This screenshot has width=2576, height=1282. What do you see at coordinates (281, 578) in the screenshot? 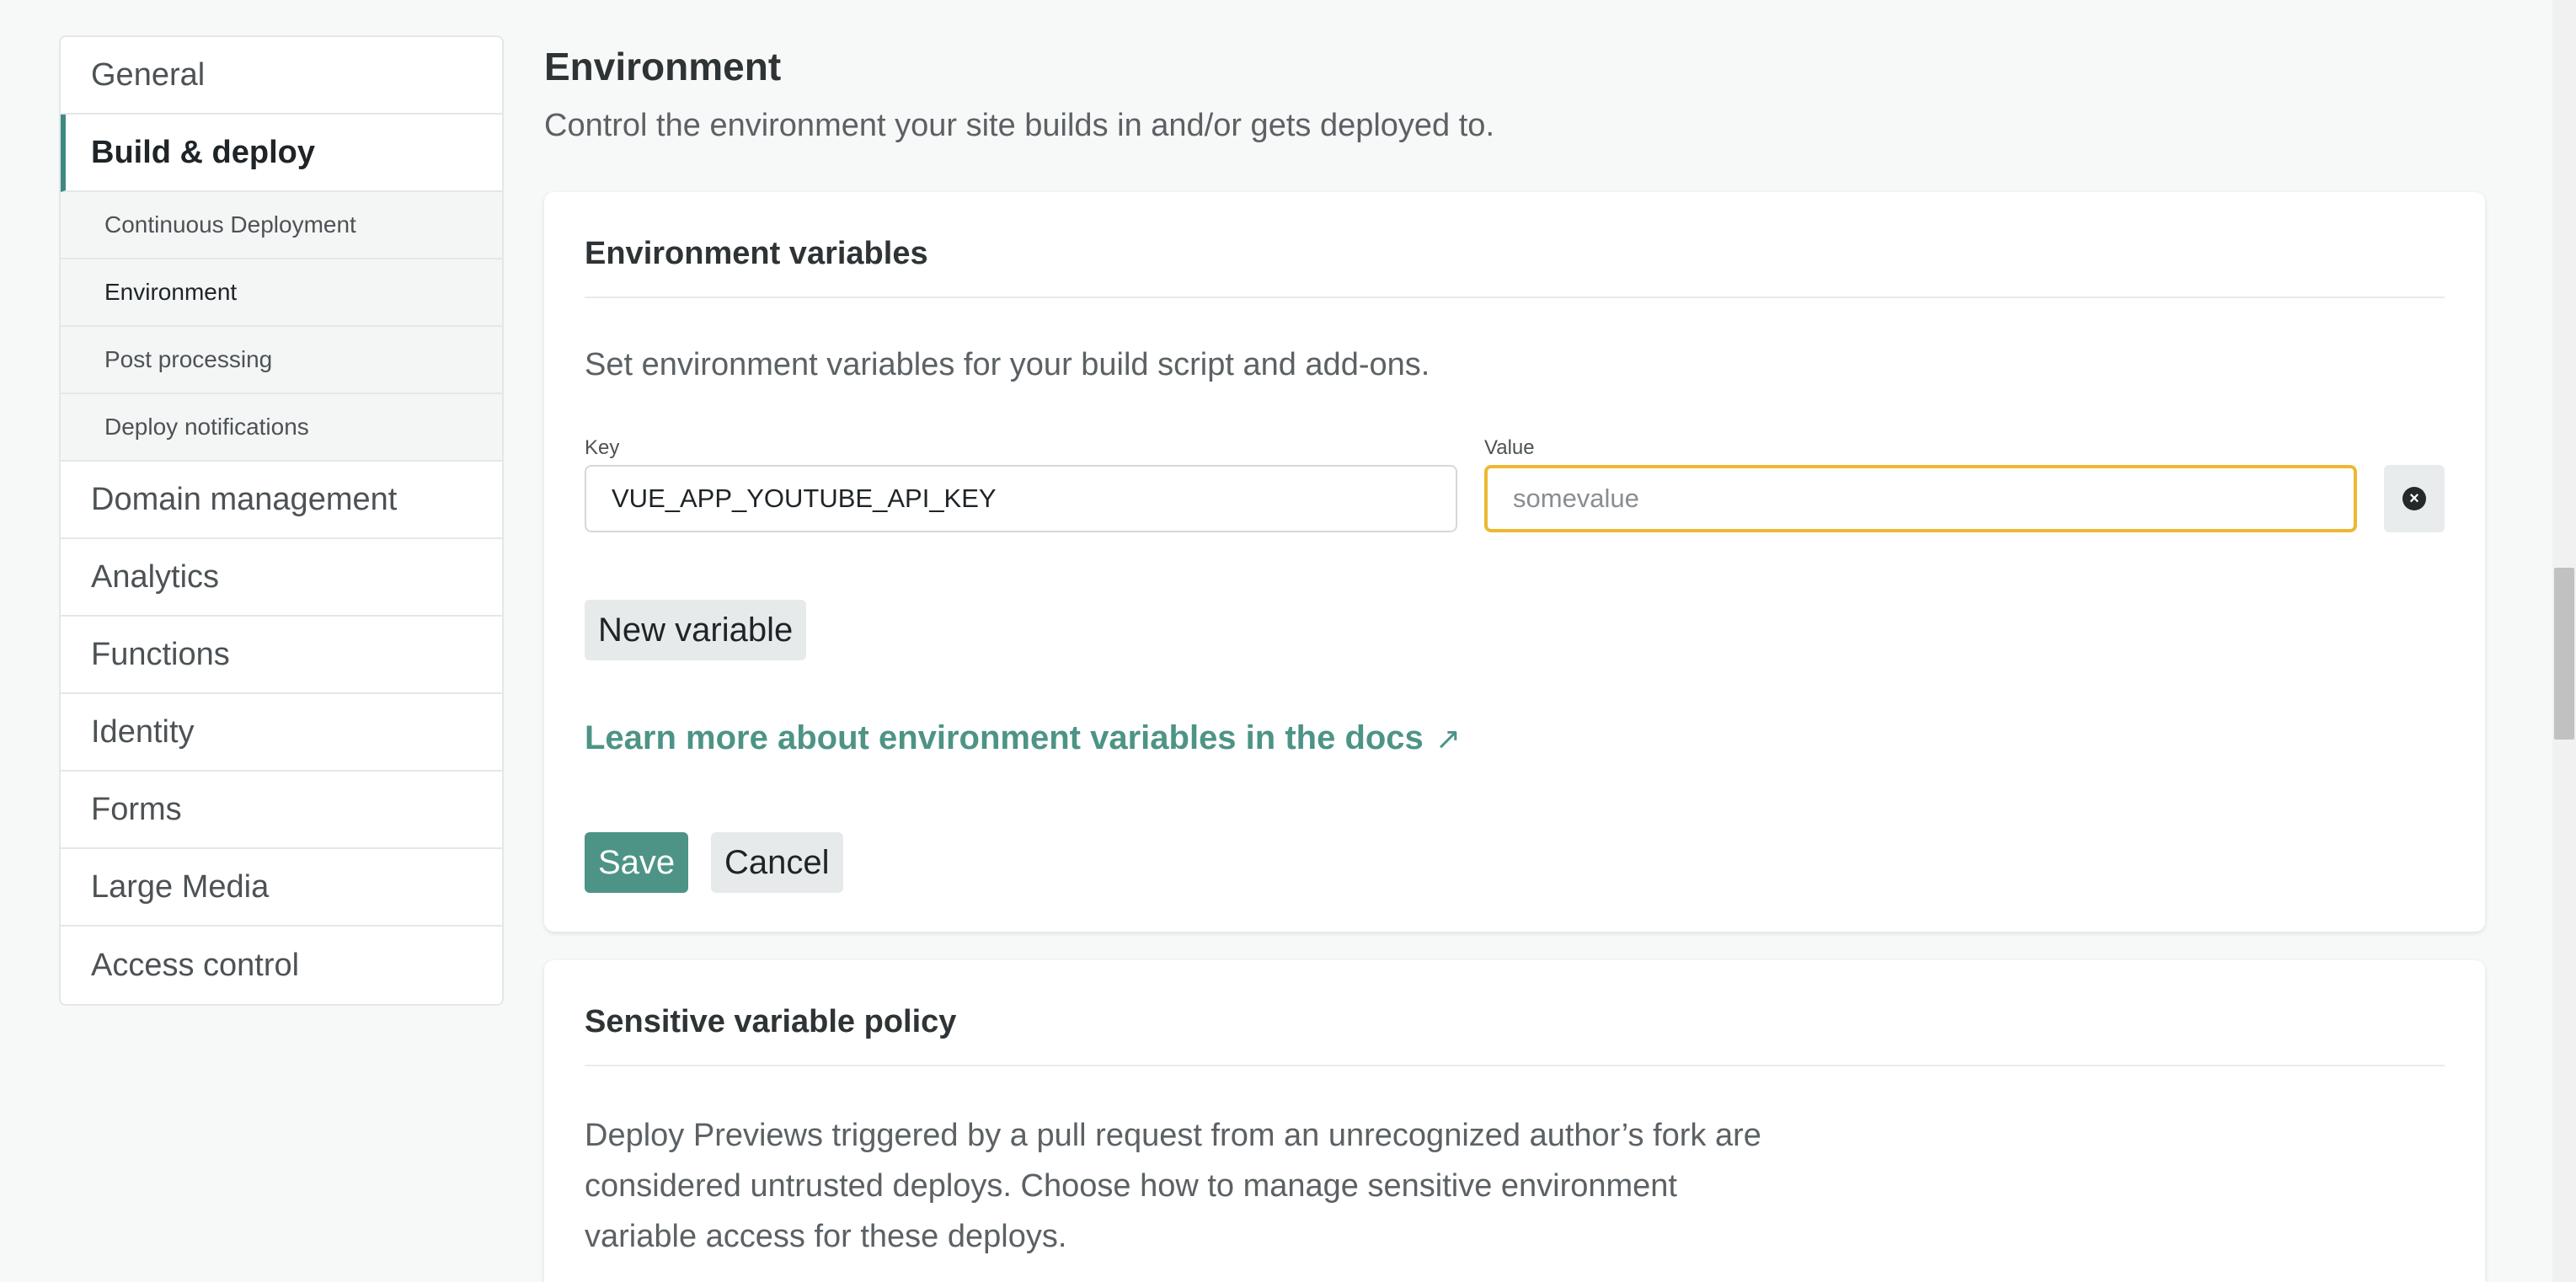
I see `sidebar-item-analytics: Analytics` at bounding box center [281, 578].